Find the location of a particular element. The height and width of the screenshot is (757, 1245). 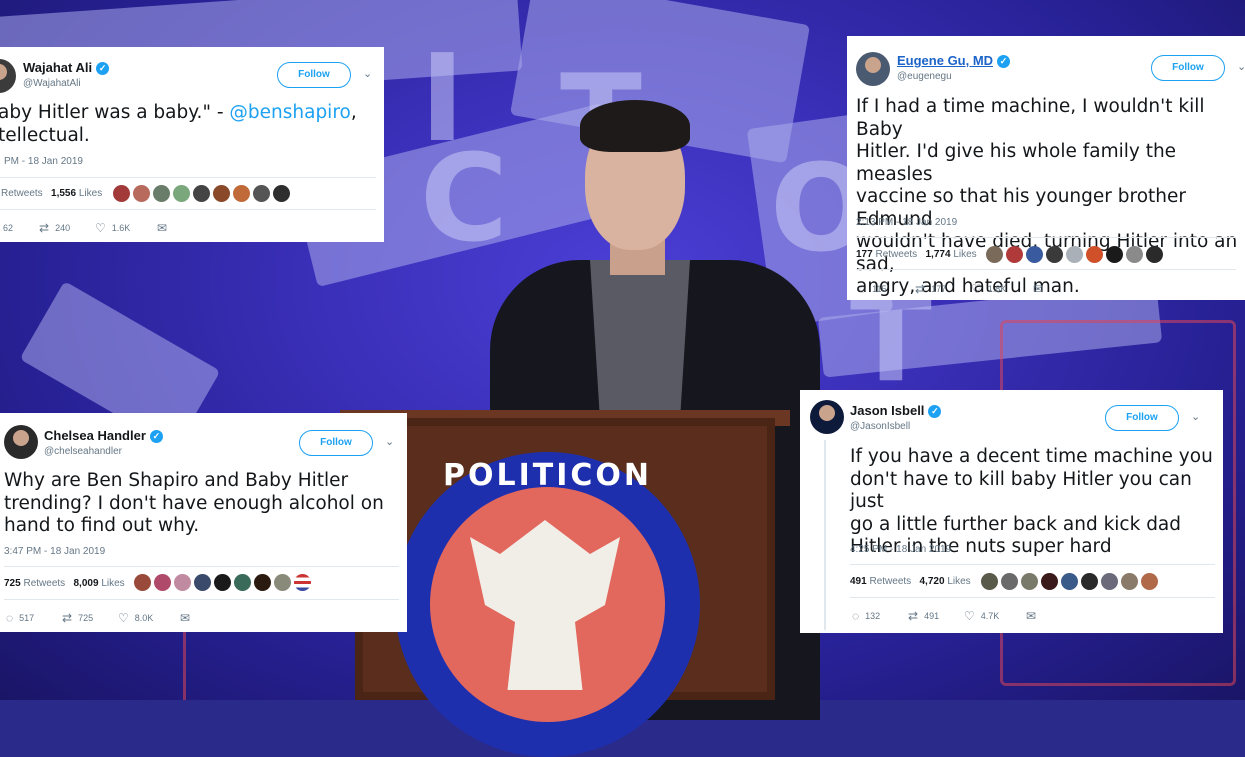

author-name: Eugene Gu, MD ✓ is located at coordinates (954, 61).